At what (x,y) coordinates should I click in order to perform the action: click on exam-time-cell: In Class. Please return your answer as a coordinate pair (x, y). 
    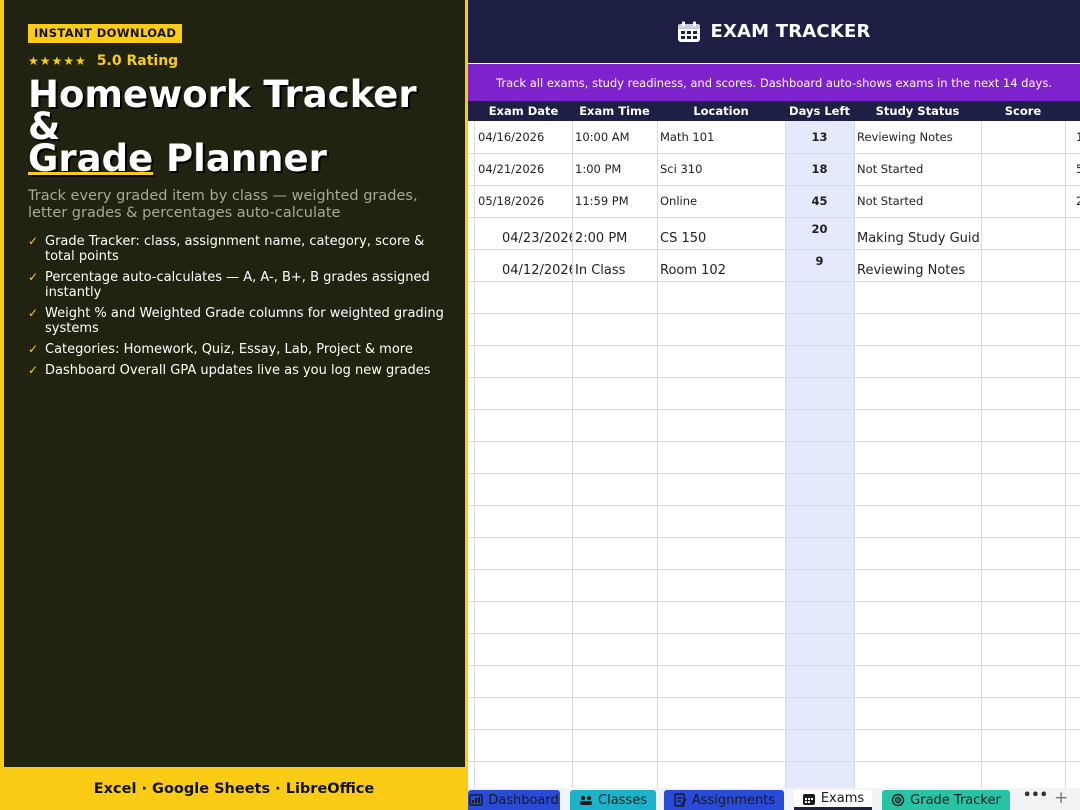
    Looking at the image, I should click on (615, 270).